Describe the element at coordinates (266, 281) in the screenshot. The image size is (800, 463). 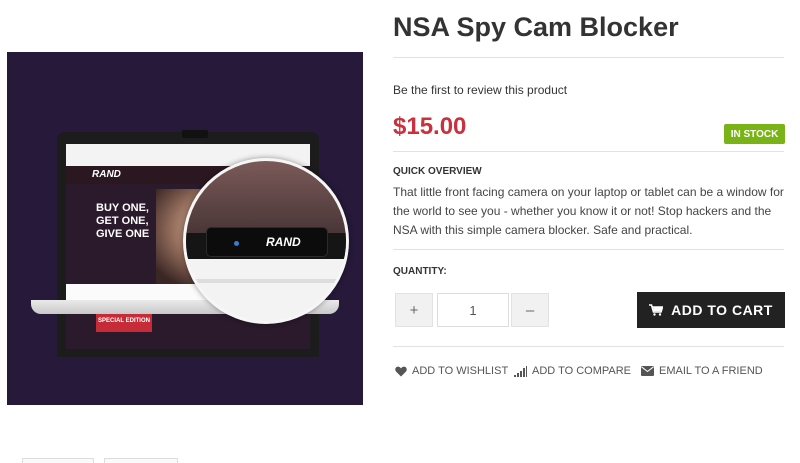
I see `magnified-line` at that location.